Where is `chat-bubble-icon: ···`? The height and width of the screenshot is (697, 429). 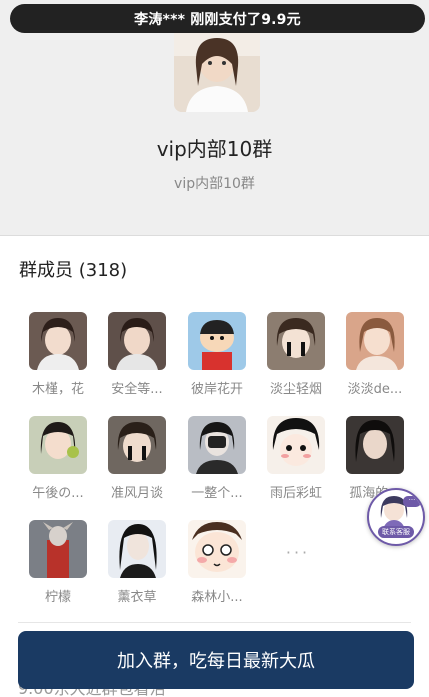 chat-bubble-icon: ··· is located at coordinates (412, 501).